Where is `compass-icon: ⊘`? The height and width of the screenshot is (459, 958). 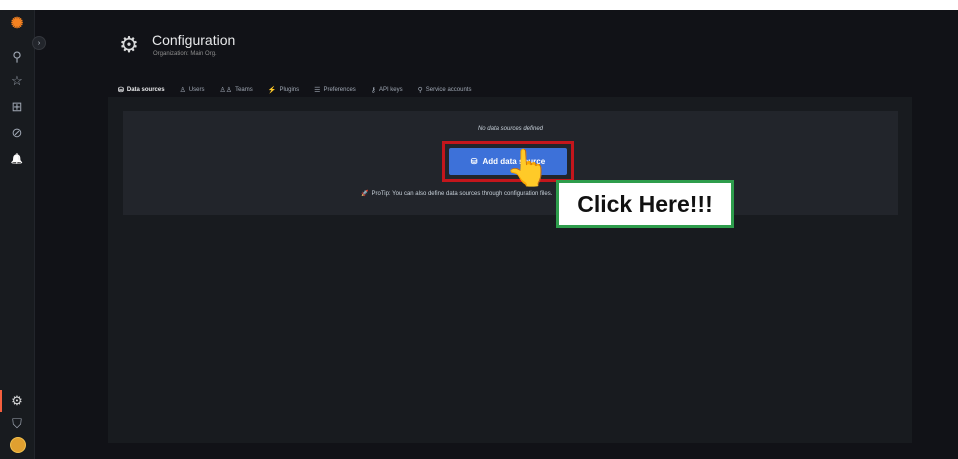 compass-icon: ⊘ is located at coordinates (17, 133).